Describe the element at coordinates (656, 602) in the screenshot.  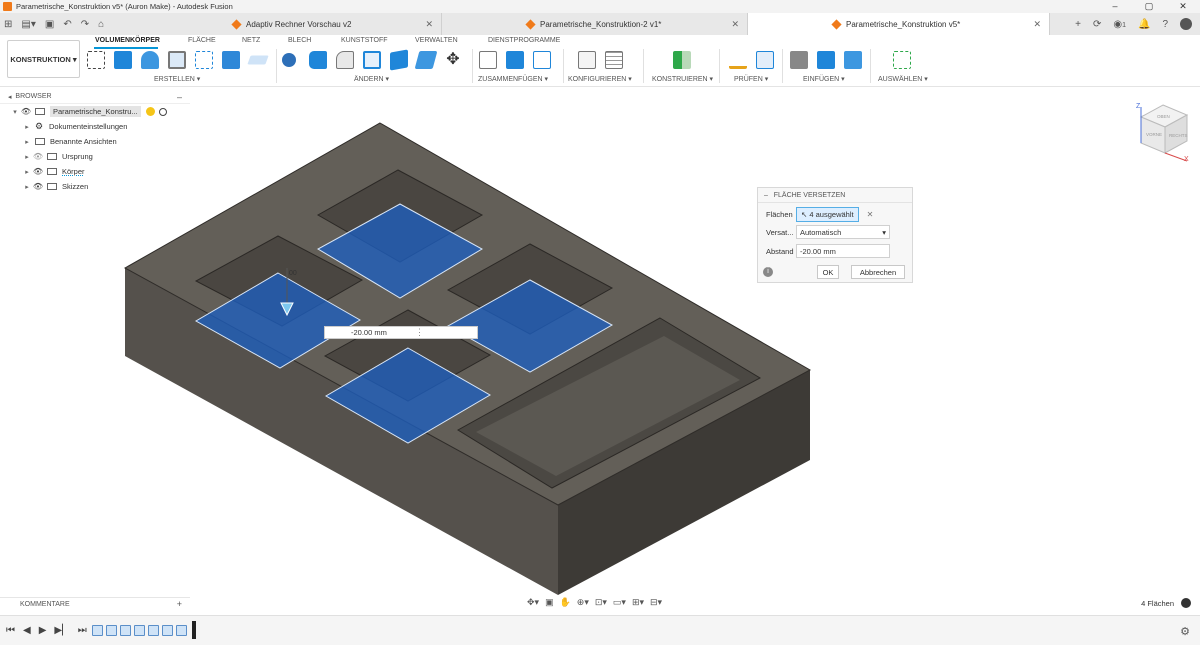
I see `viewports-icon: ⊟▾` at that location.